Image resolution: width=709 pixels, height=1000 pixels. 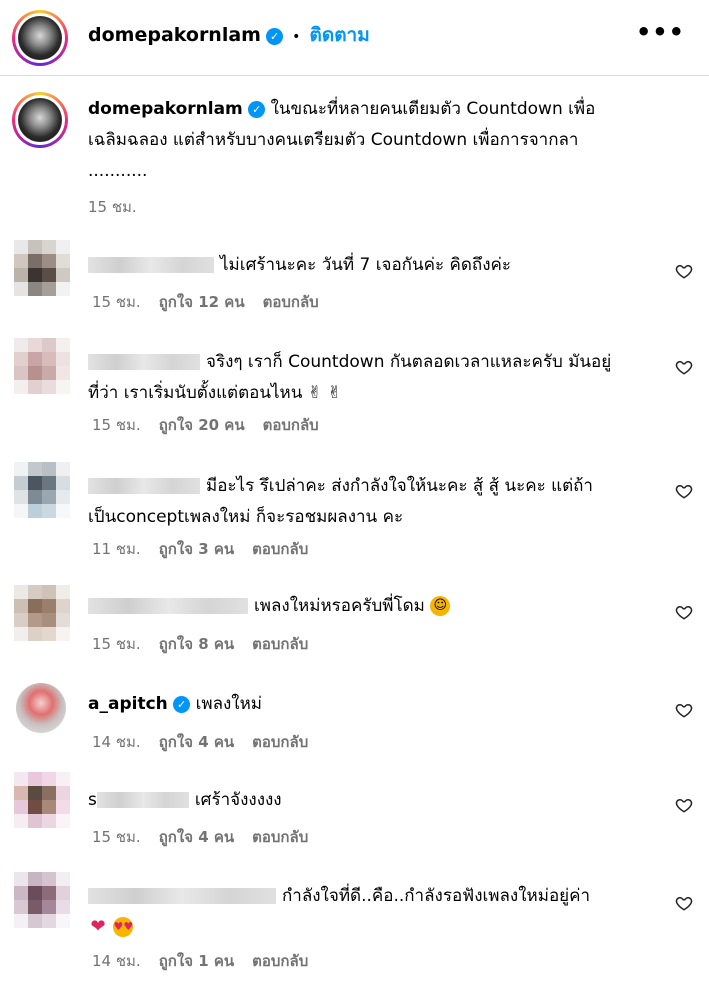 I want to click on post-header: domepakornlam ✓ • ติดตาม •••, so click(x=354, y=38).